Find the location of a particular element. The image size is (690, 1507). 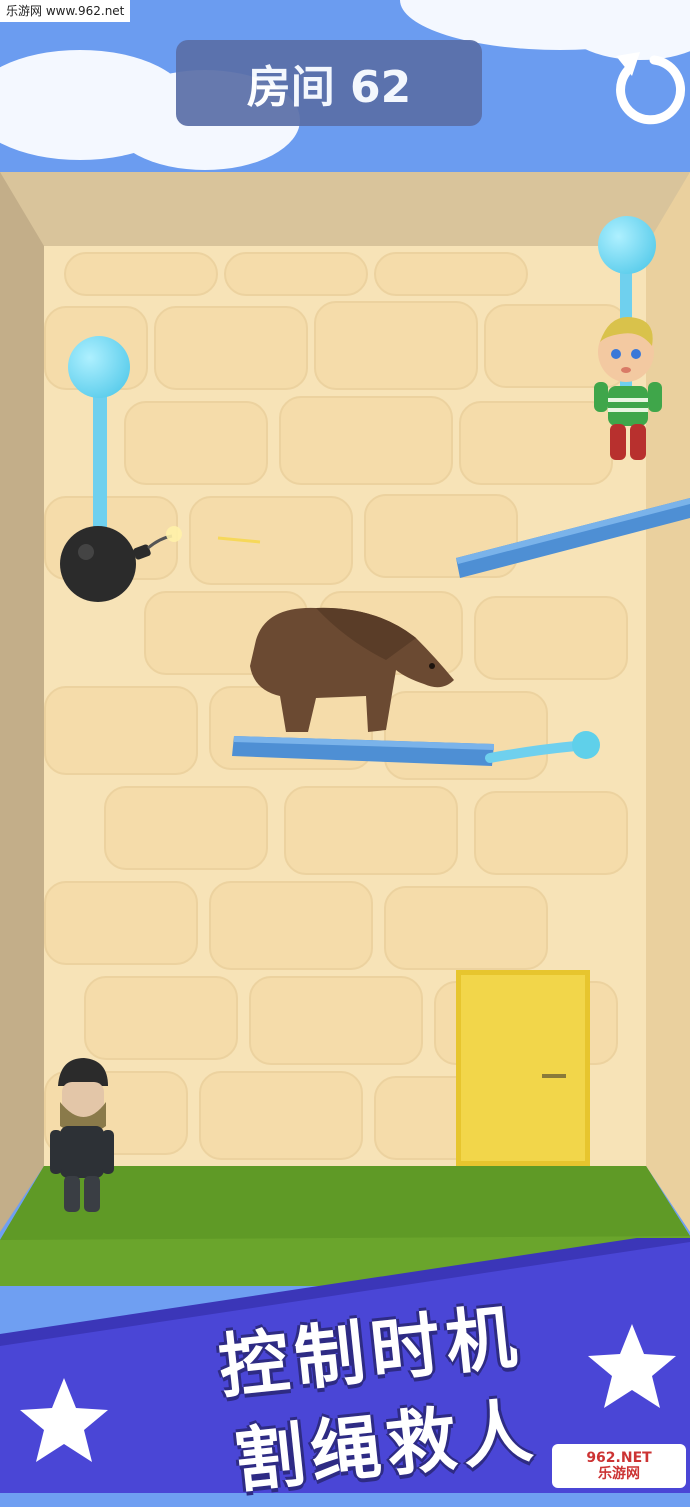

site-logo-watermark: 962.NET 乐游网 is located at coordinates (619, 1466).